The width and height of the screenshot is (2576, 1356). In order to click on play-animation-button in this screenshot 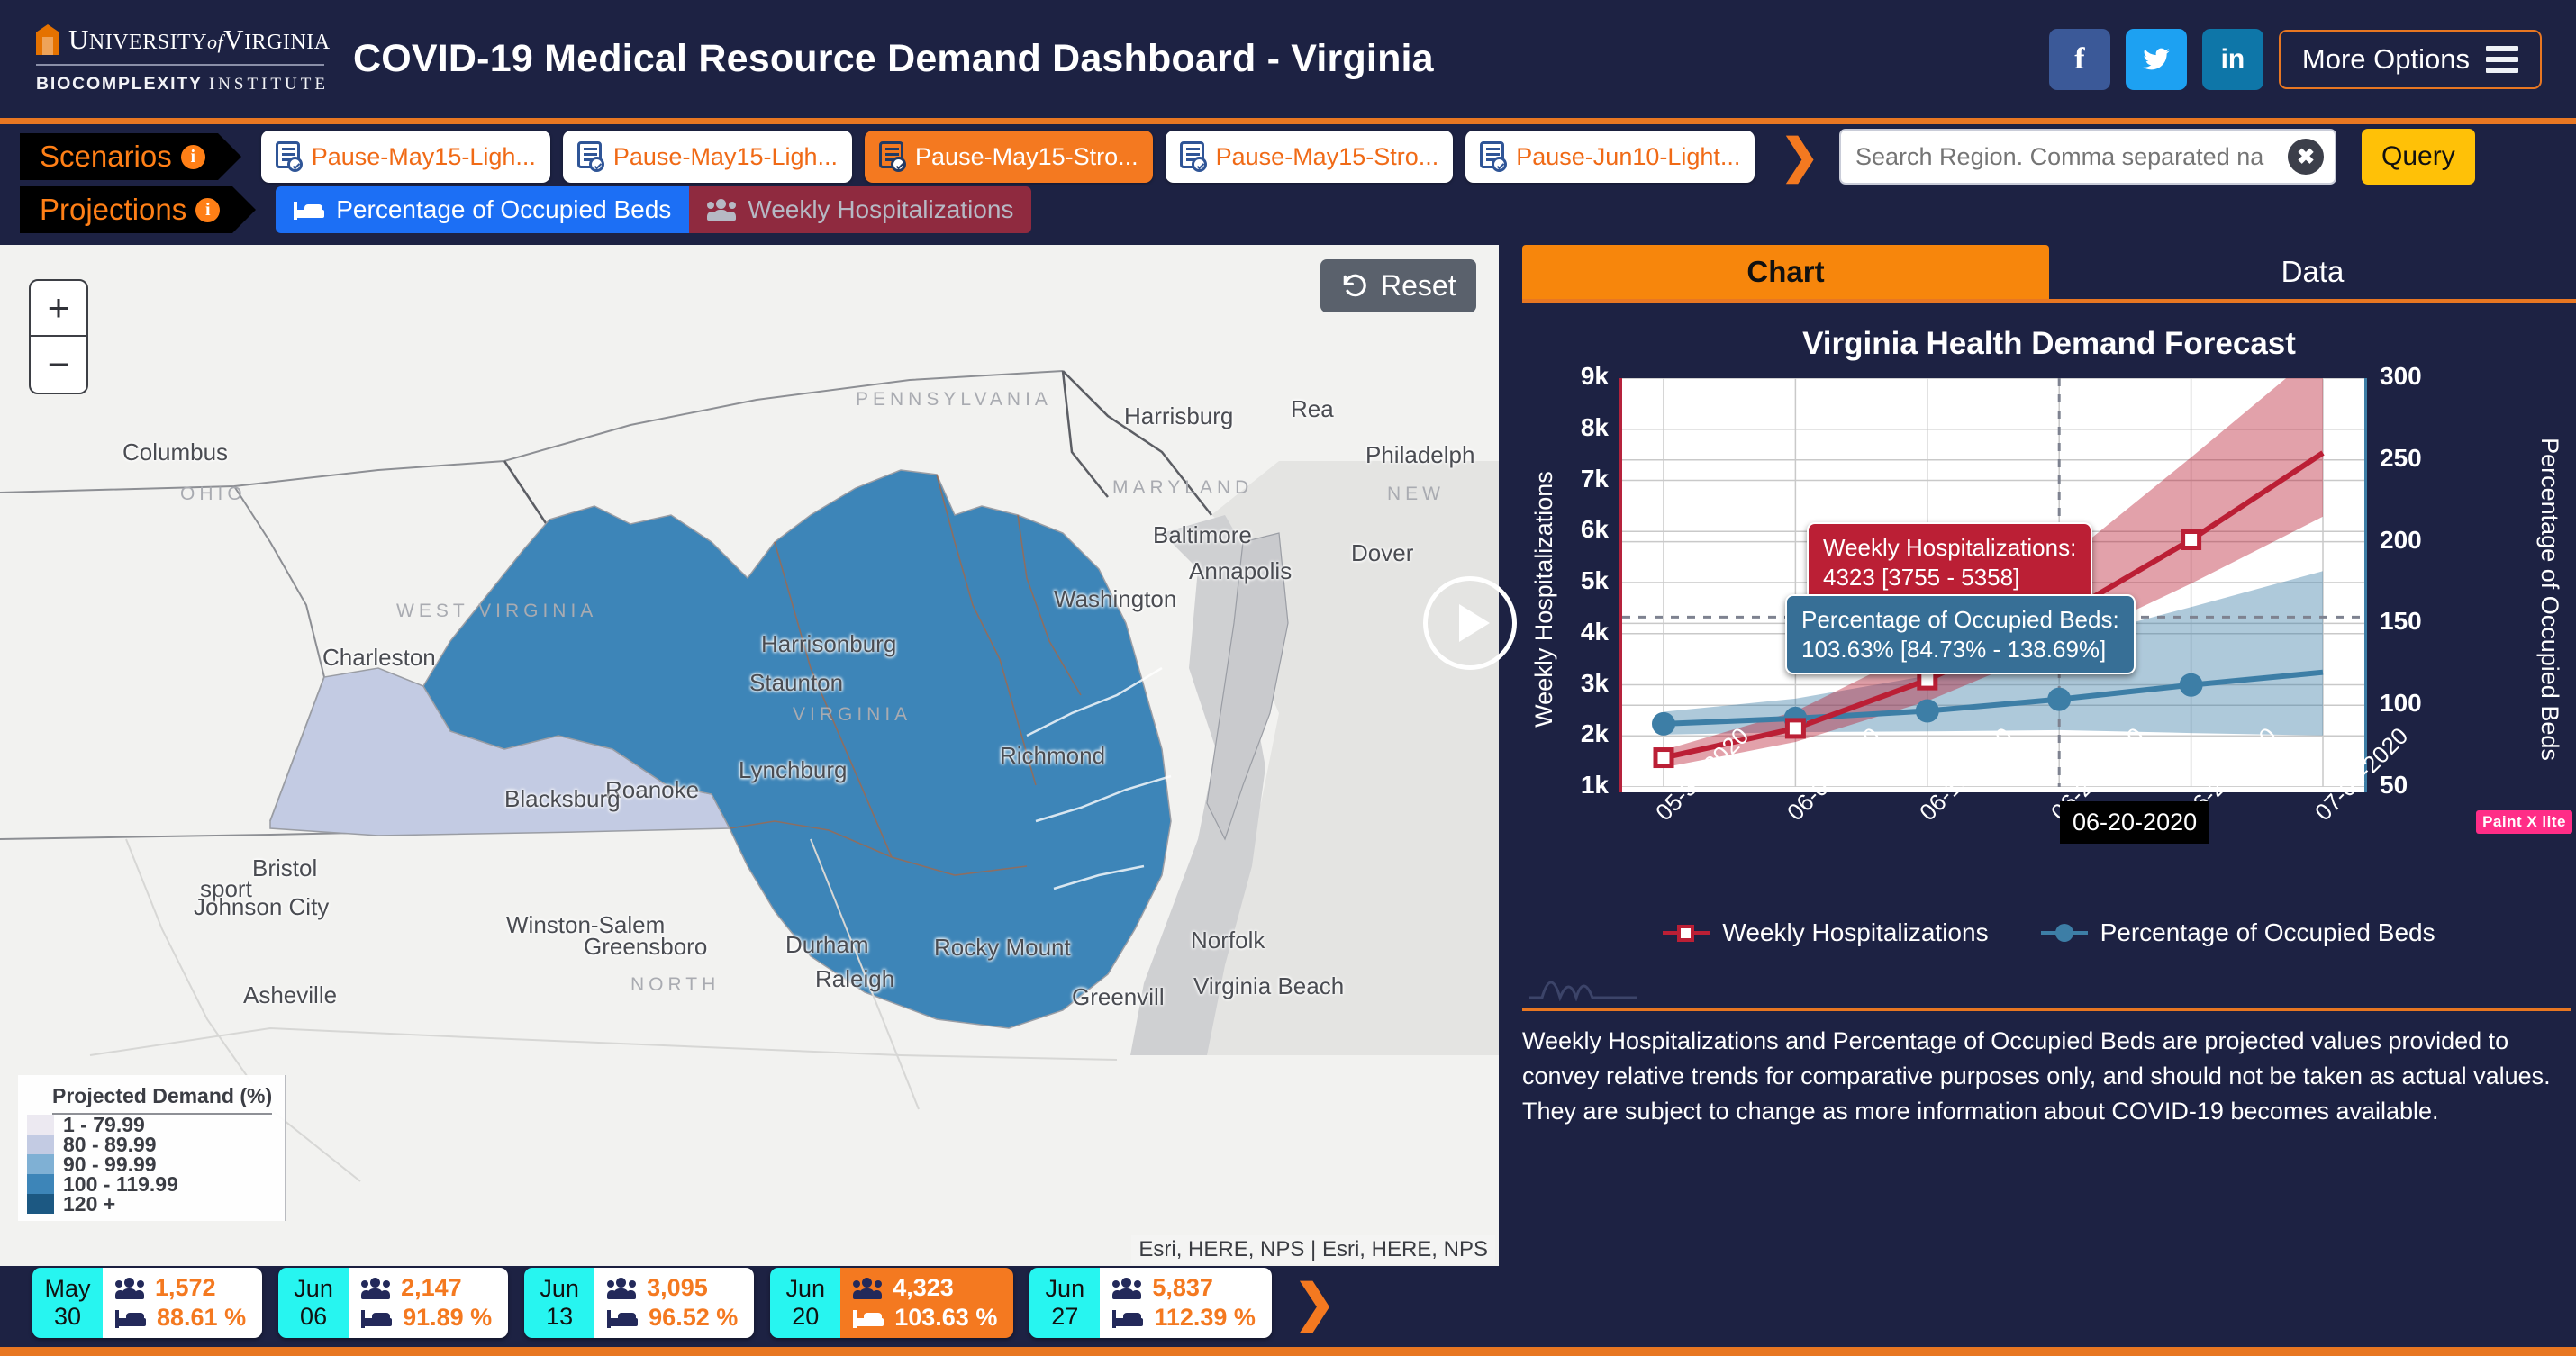, I will do `click(1470, 623)`.